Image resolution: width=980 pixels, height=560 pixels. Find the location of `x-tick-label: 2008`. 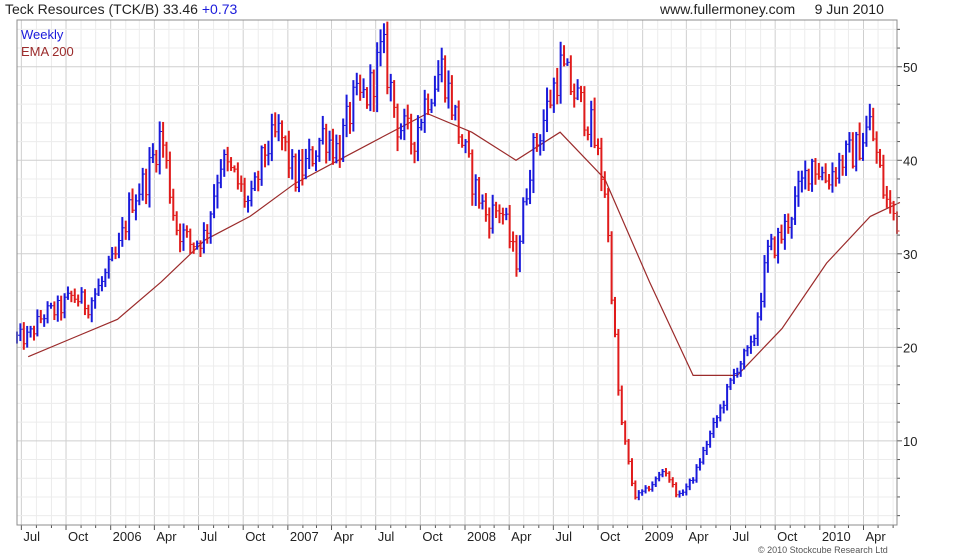

x-tick-label: 2008 is located at coordinates (481, 536).